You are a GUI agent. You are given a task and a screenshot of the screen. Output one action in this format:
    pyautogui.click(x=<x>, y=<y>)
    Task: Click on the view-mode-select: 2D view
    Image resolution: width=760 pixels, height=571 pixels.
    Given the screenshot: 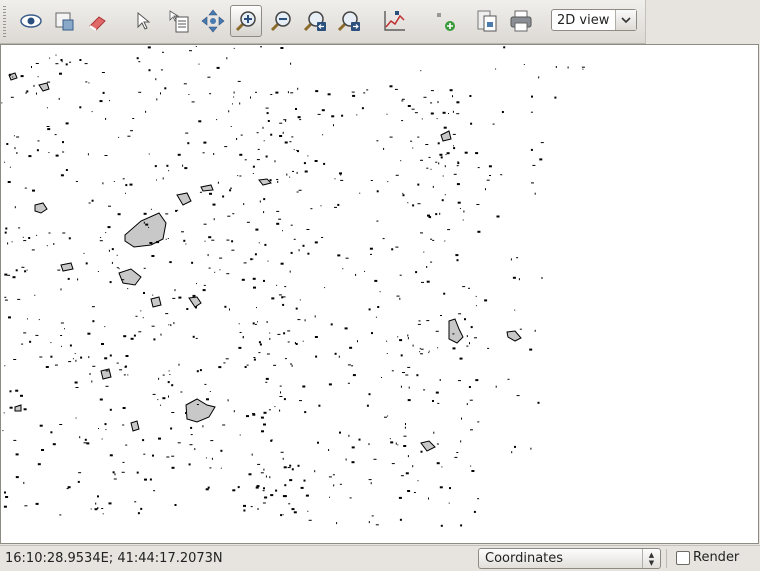 What is the action you would take?
    pyautogui.click(x=594, y=20)
    